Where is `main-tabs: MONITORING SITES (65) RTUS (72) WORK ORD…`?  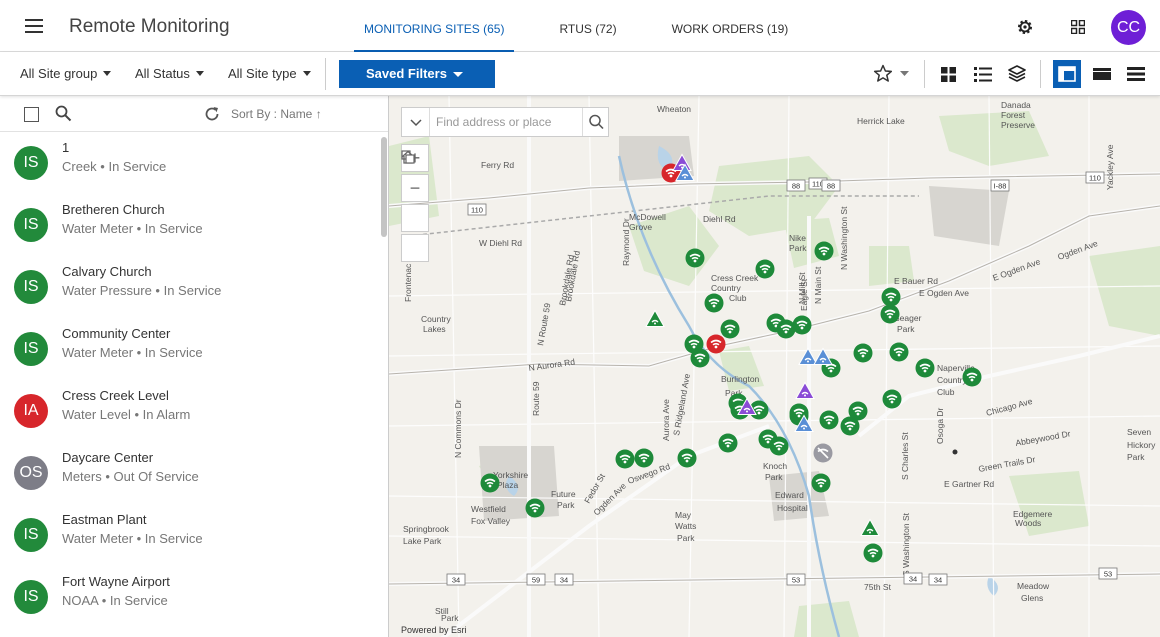
main-tabs: MONITORING SITES (65) RTUS (72) WORK ORD… is located at coordinates (563, 26).